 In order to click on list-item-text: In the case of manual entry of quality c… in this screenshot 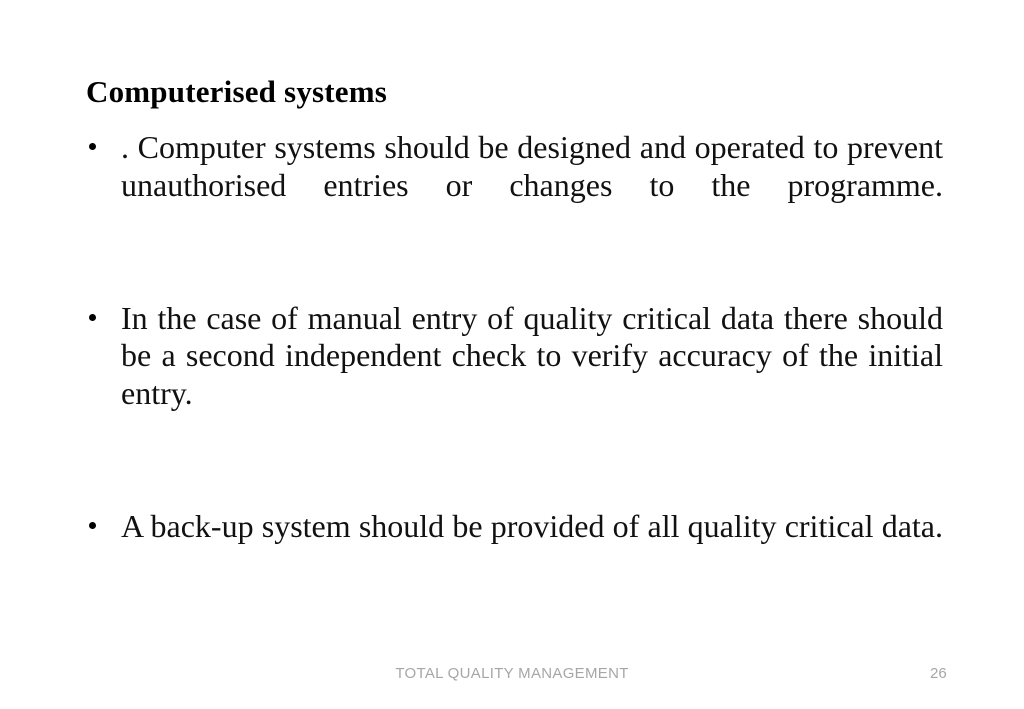, I will do `click(532, 355)`.